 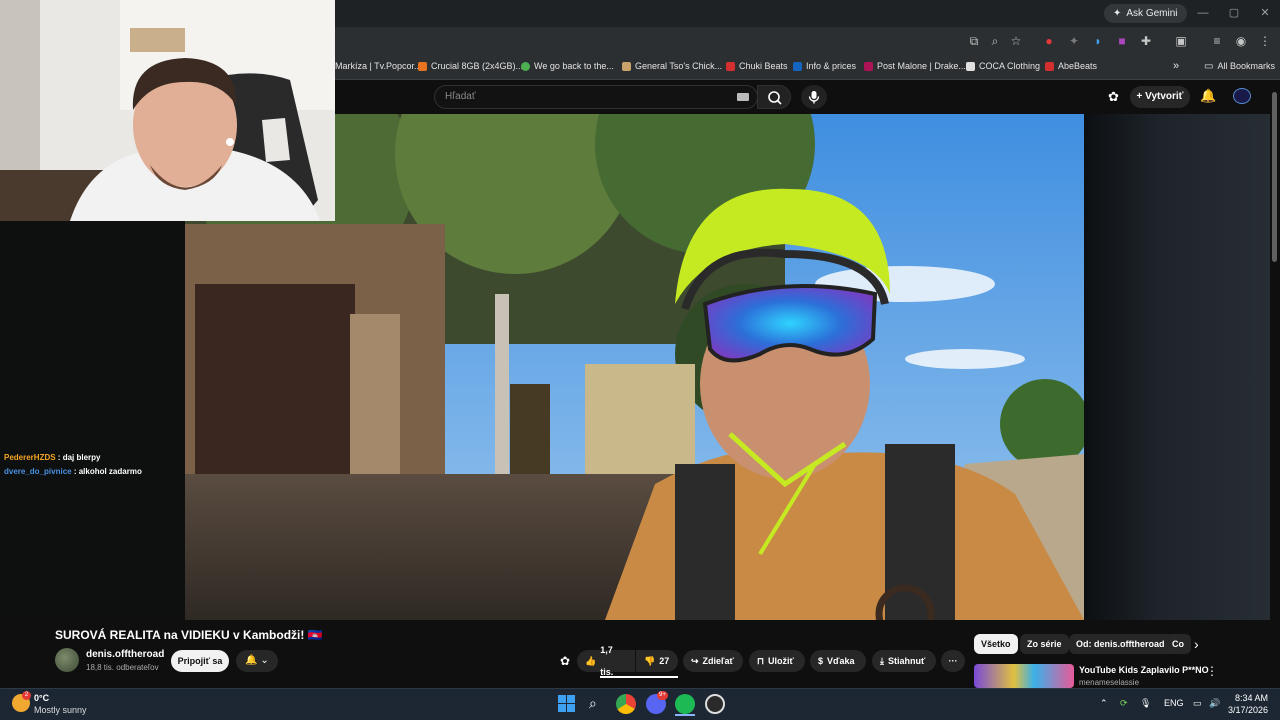 I want to click on bookmark-item: AbeBeats, so click(x=1071, y=66).